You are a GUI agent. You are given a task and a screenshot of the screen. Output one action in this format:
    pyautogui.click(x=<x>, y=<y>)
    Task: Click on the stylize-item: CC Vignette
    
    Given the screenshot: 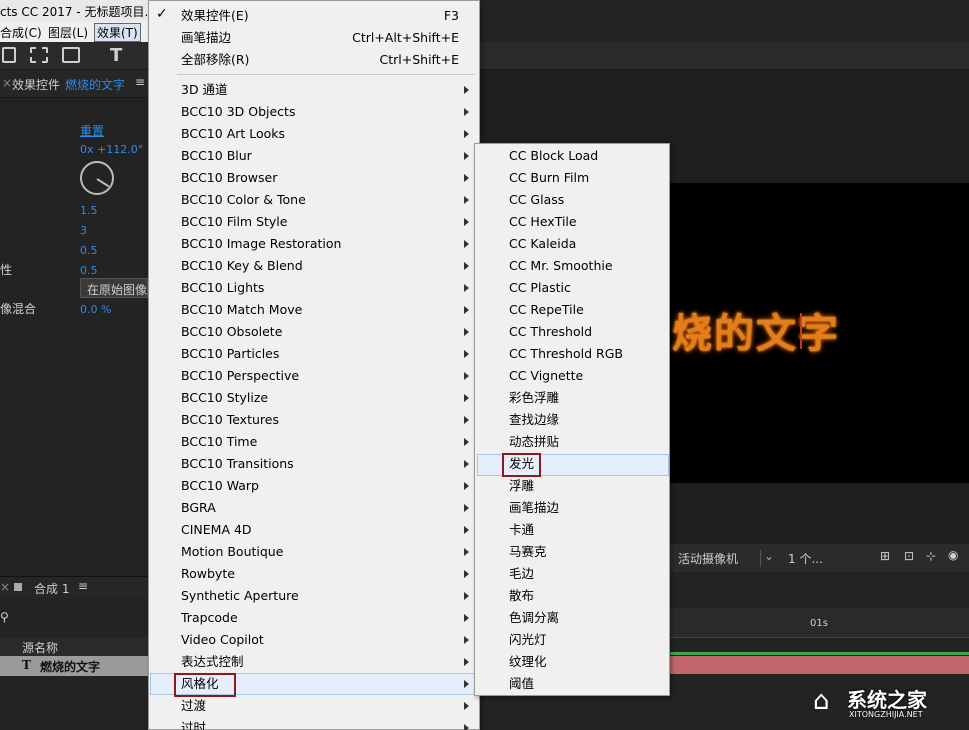 What is the action you would take?
    pyautogui.click(x=546, y=376)
    